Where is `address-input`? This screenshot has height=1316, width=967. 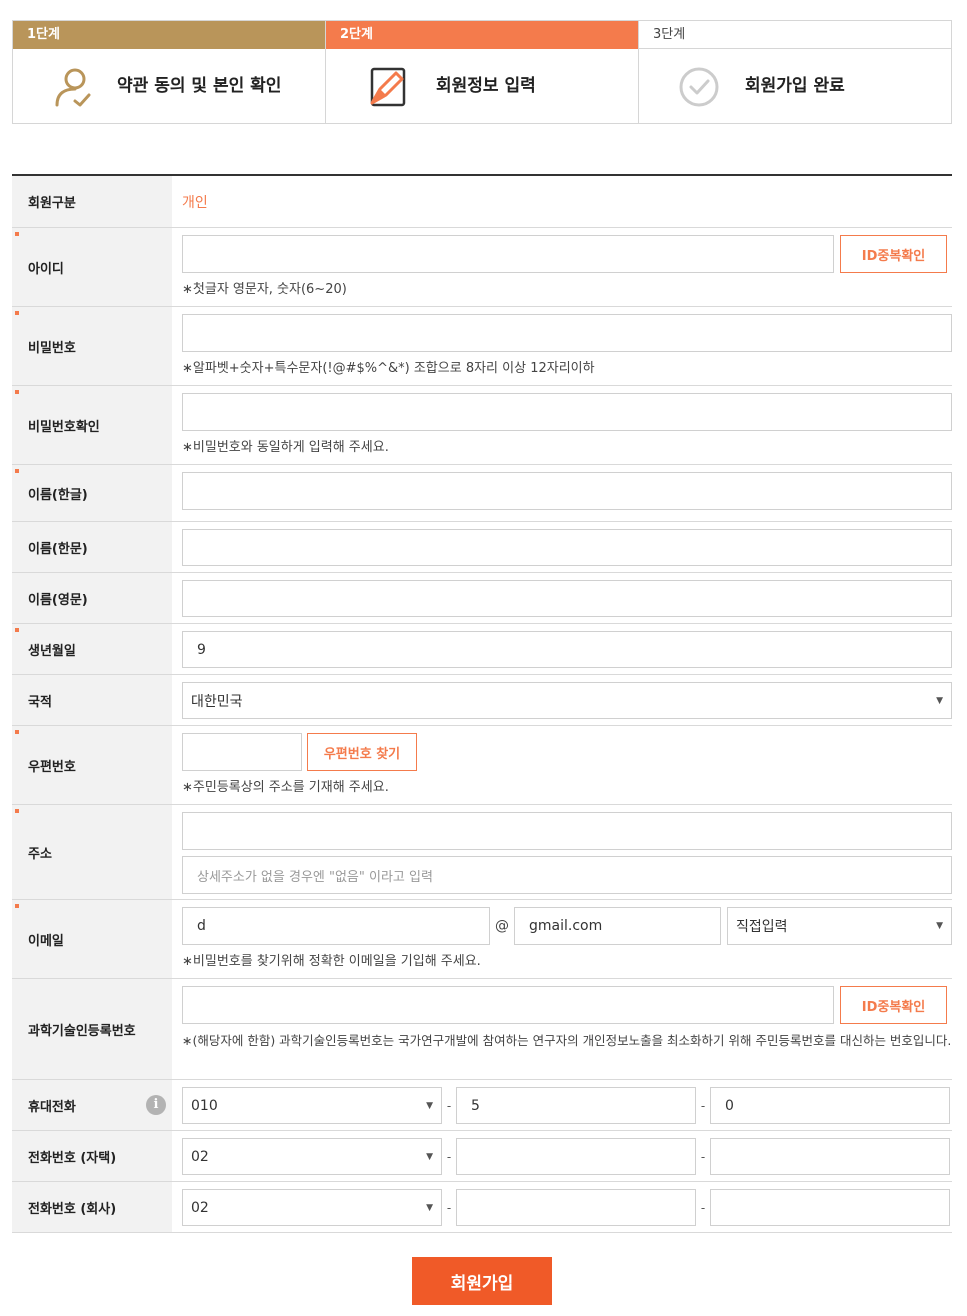 address-input is located at coordinates (567, 831).